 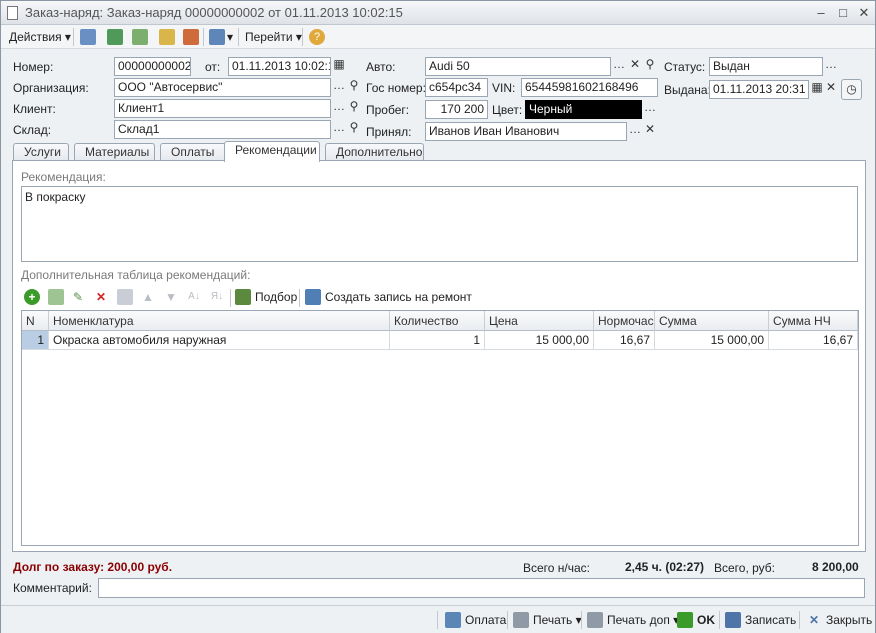 What do you see at coordinates (219, 321) in the screenshot?
I see `col-header-name: Номенклатура` at bounding box center [219, 321].